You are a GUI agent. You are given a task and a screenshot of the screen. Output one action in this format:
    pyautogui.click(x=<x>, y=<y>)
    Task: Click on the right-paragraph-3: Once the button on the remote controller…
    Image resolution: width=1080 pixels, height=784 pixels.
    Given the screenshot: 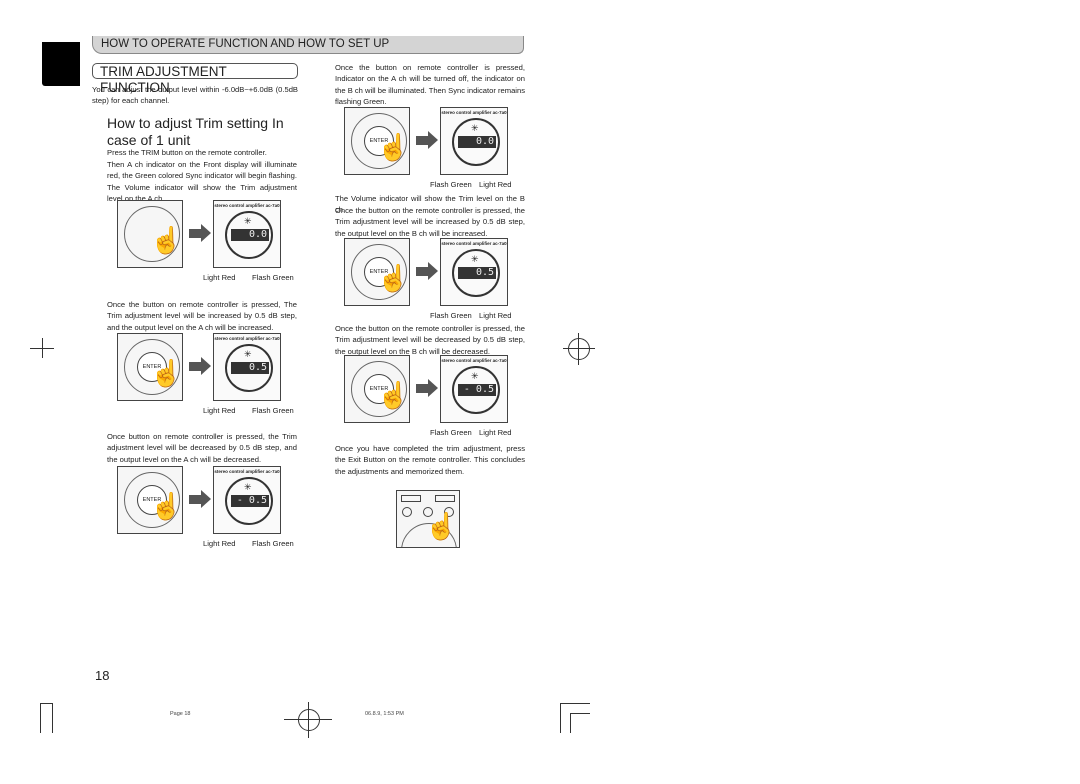 What is the action you would take?
    pyautogui.click(x=430, y=222)
    